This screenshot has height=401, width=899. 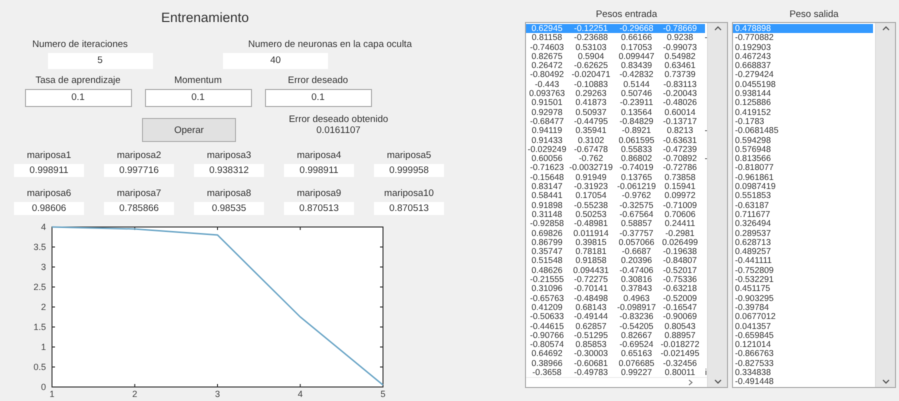 What do you see at coordinates (803, 177) in the screenshot?
I see `list-row: -0.961861` at bounding box center [803, 177].